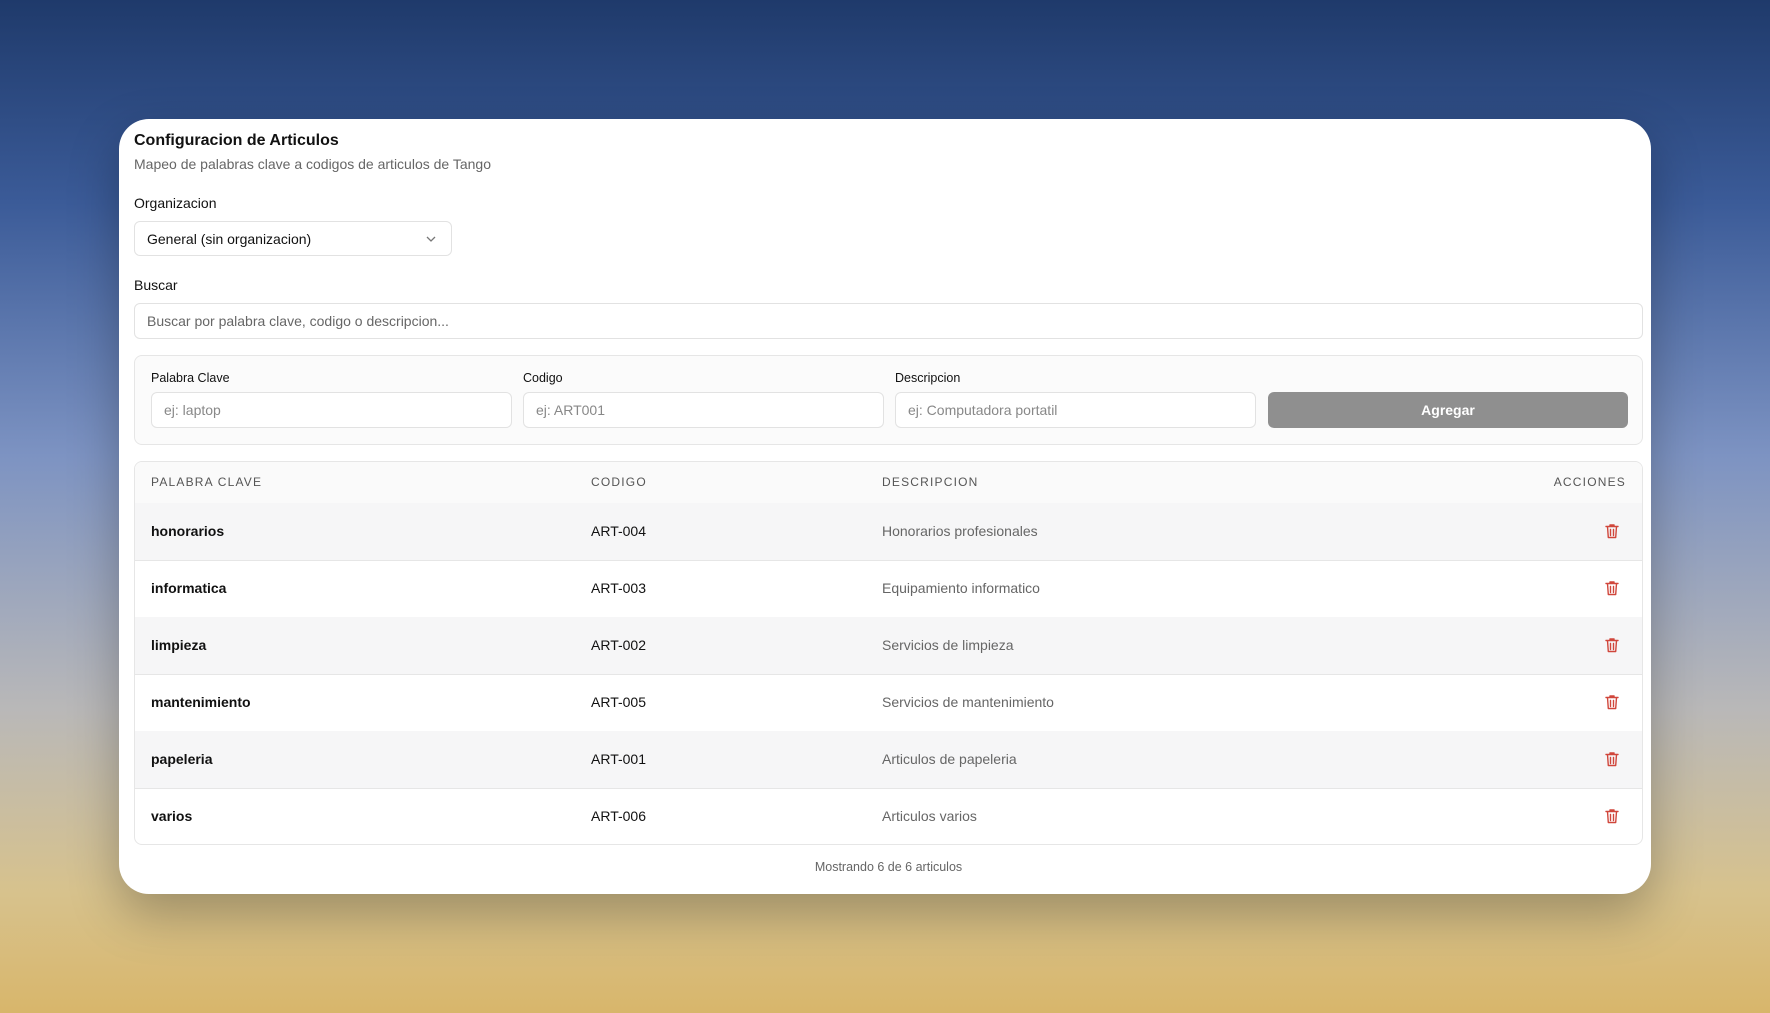 This screenshot has height=1013, width=1770. What do you see at coordinates (172, 816) in the screenshot?
I see `row-keyword: varios` at bounding box center [172, 816].